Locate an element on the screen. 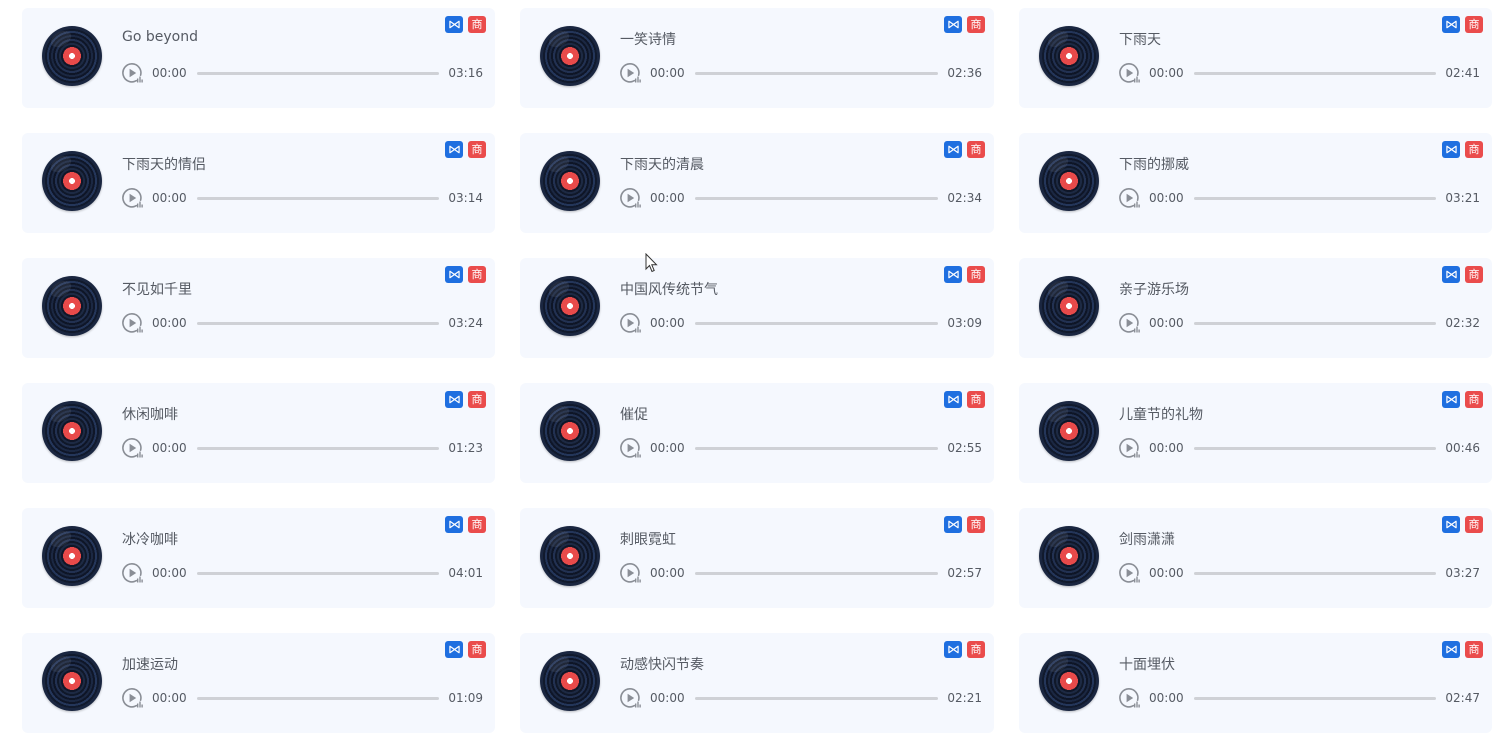 This screenshot has width=1505, height=742. track-title: 动感快闪节奏 is located at coordinates (662, 664).